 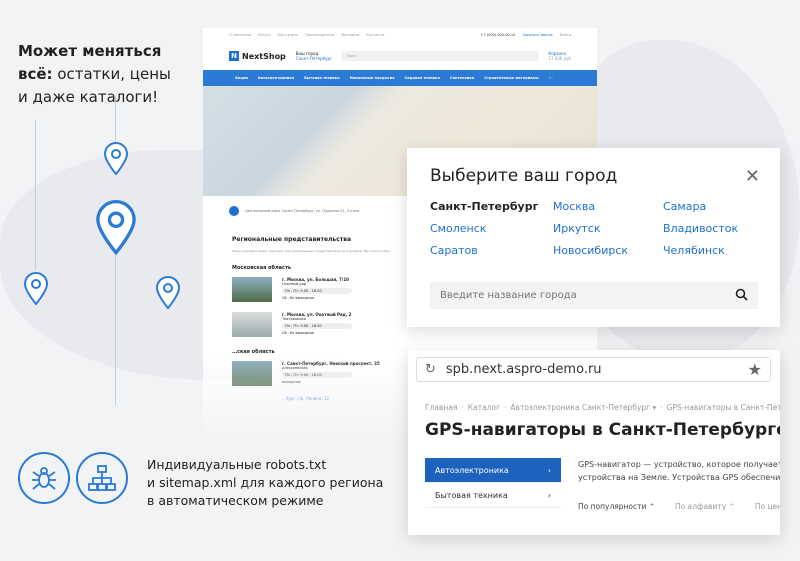 I want to click on topbar-link: О компании, so click(x=240, y=35).